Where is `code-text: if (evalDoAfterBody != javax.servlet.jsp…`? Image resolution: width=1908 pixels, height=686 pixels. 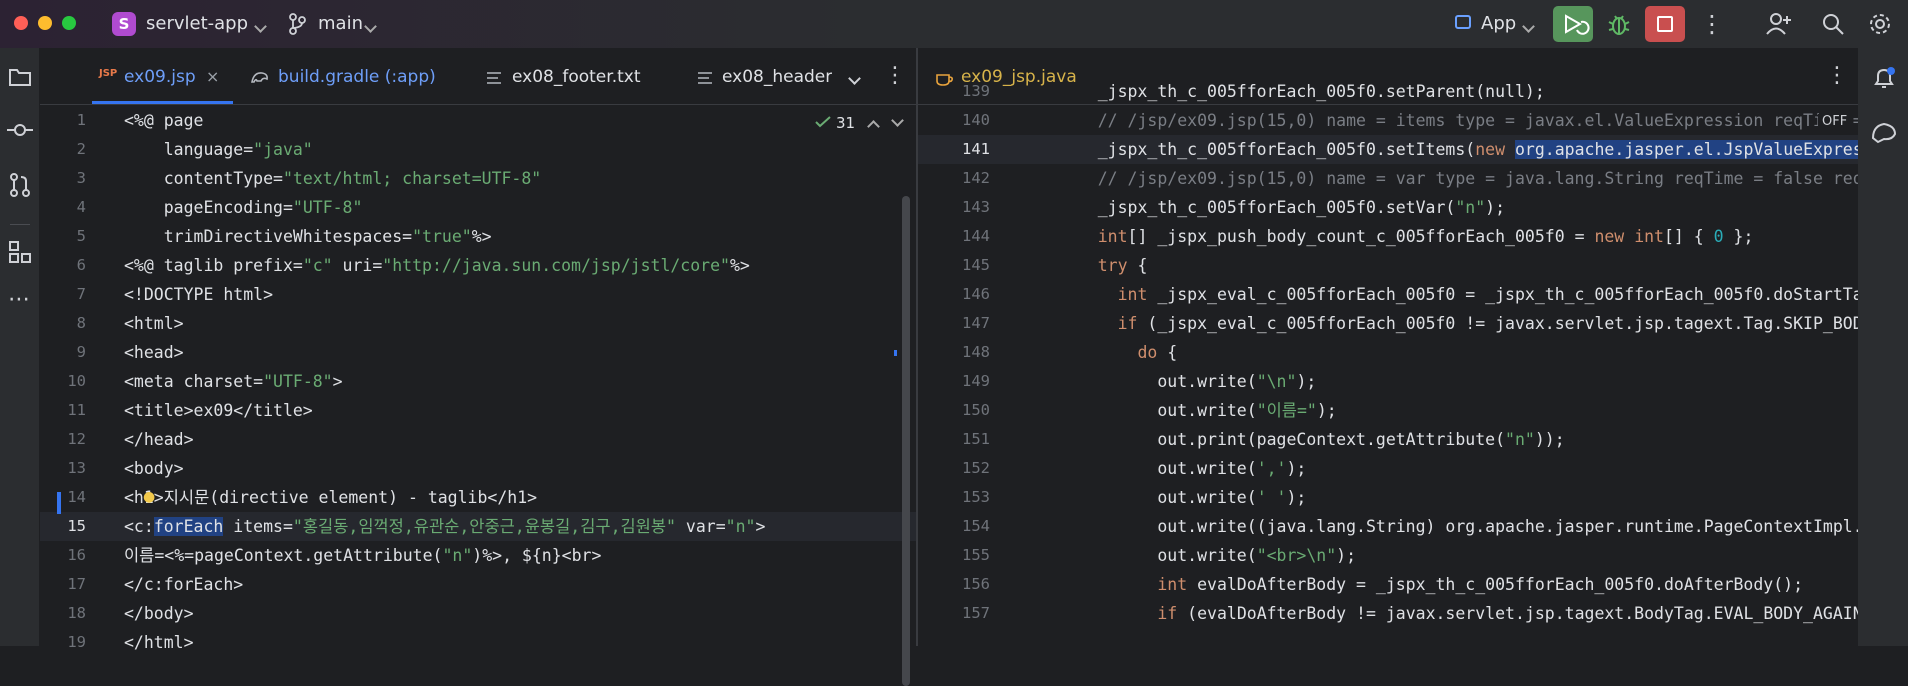 code-text: if (evalDoAfterBody != javax.servlet.jsp… is located at coordinates (1458, 613).